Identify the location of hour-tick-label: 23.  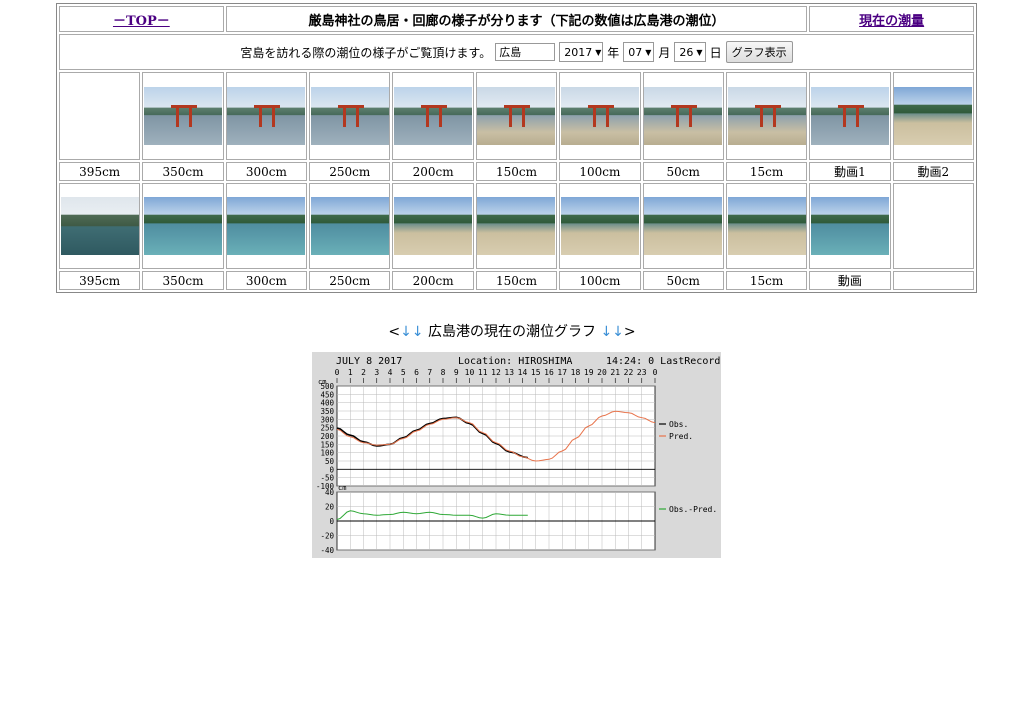
(642, 372).